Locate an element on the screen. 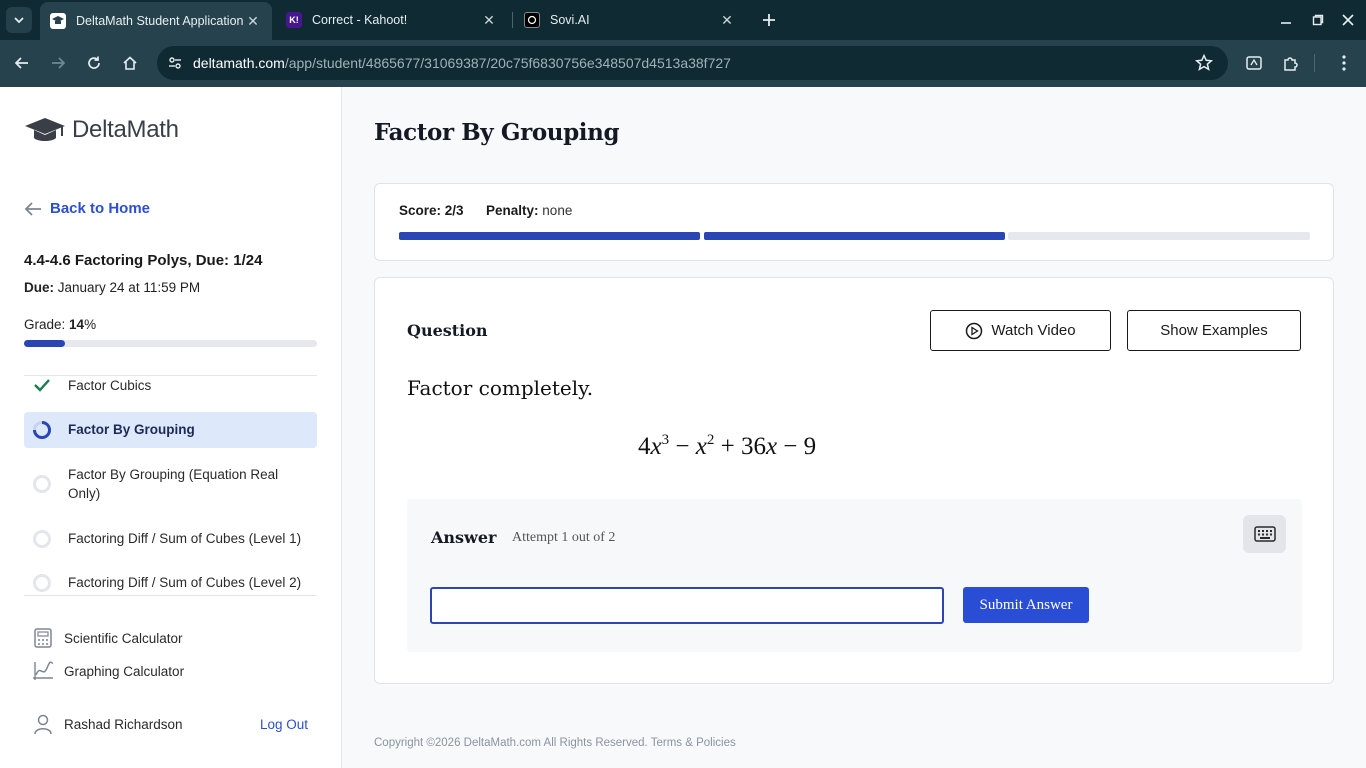 This screenshot has width=1366, height=768. toolbar-divider is located at coordinates (1314, 63).